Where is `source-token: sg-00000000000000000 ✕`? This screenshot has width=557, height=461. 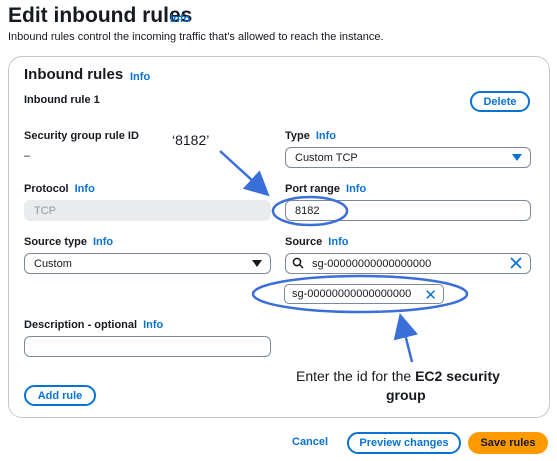 source-token: sg-00000000000000000 ✕ is located at coordinates (364, 294).